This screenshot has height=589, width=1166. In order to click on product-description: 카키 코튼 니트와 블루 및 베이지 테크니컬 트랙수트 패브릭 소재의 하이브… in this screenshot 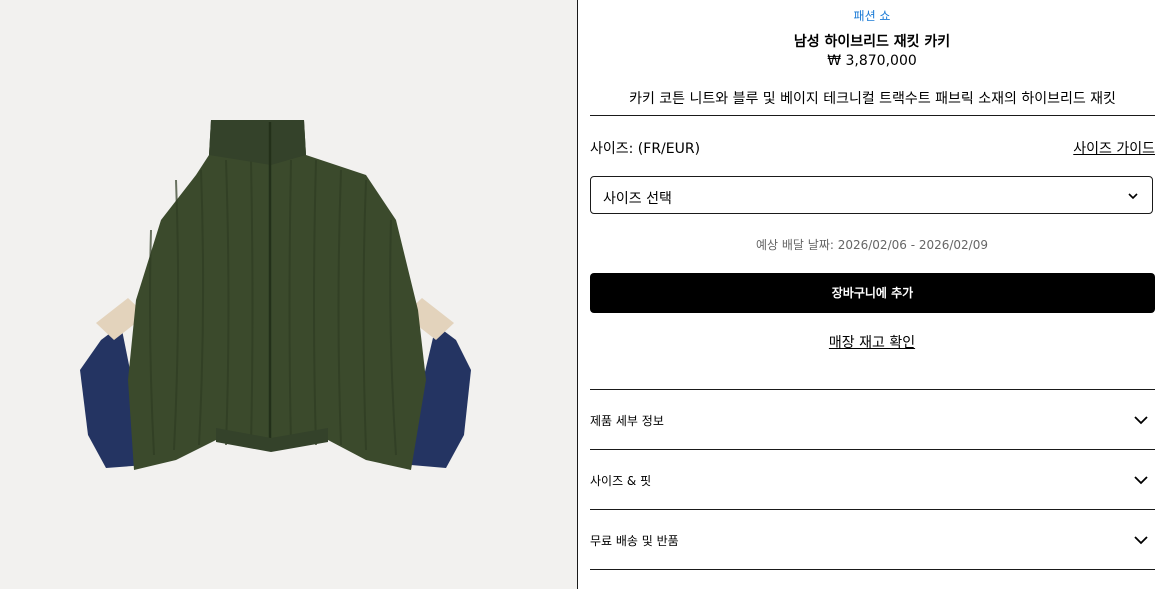, I will do `click(872, 99)`.